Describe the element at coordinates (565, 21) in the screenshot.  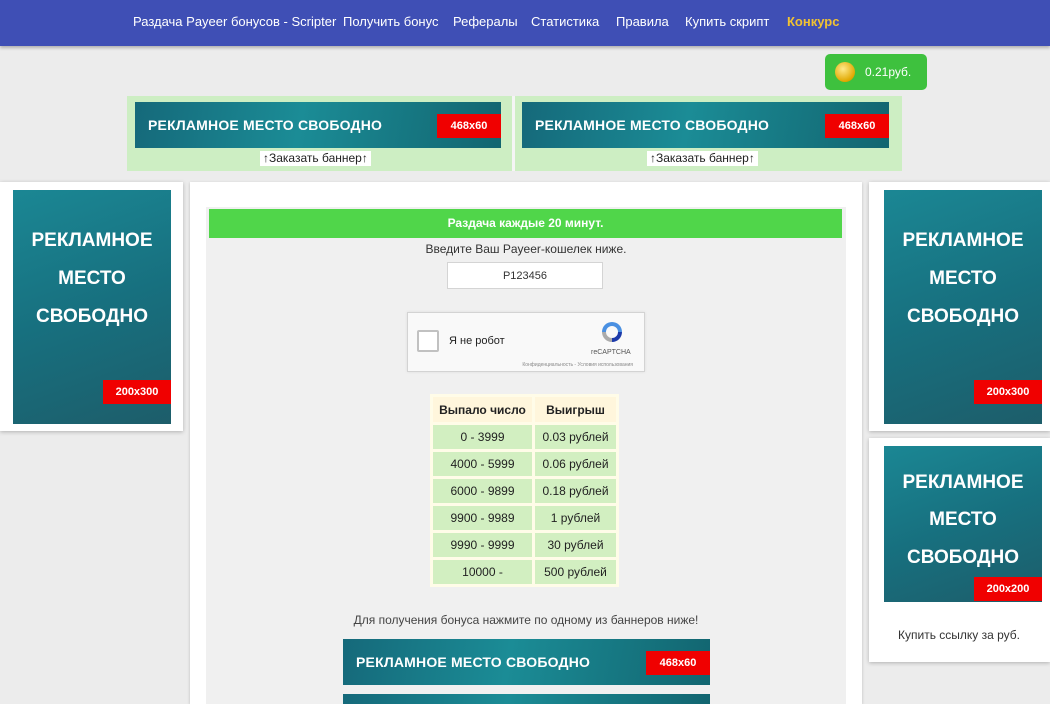
I see `nav-link-statistics: Статистика` at that location.